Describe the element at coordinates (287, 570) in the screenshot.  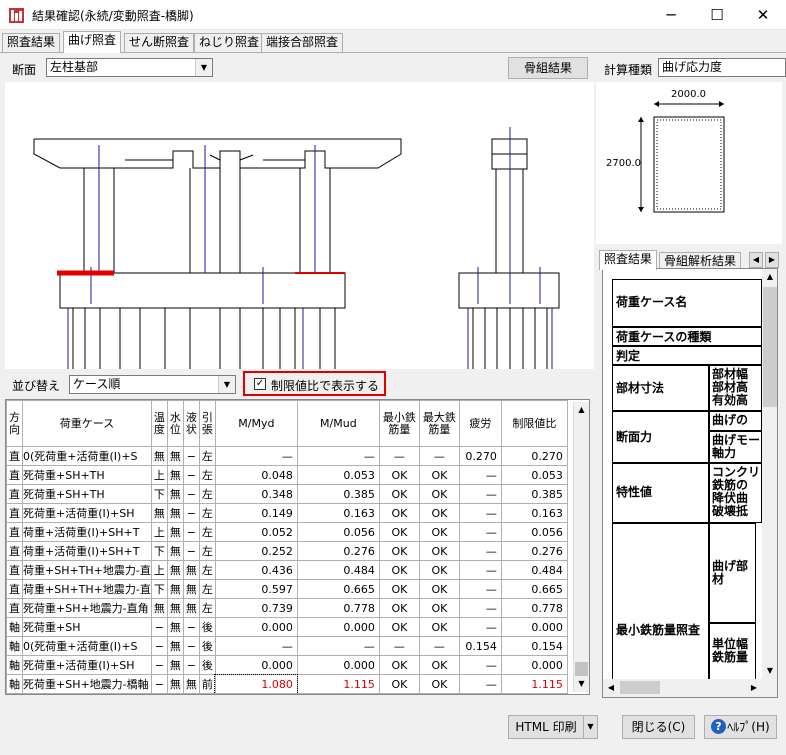
I see `table-row: 直荷重+SH+TH+地震力-直上無無左 0.436 0.484 OK OK —0.484` at that location.